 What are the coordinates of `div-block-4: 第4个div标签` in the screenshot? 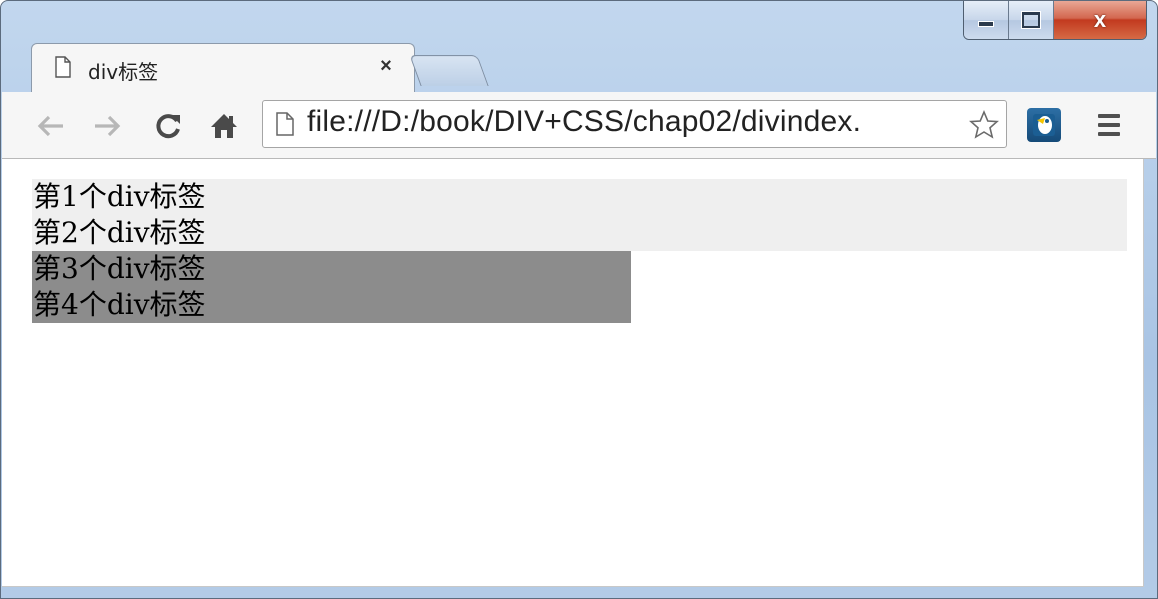 It's located at (331, 305).